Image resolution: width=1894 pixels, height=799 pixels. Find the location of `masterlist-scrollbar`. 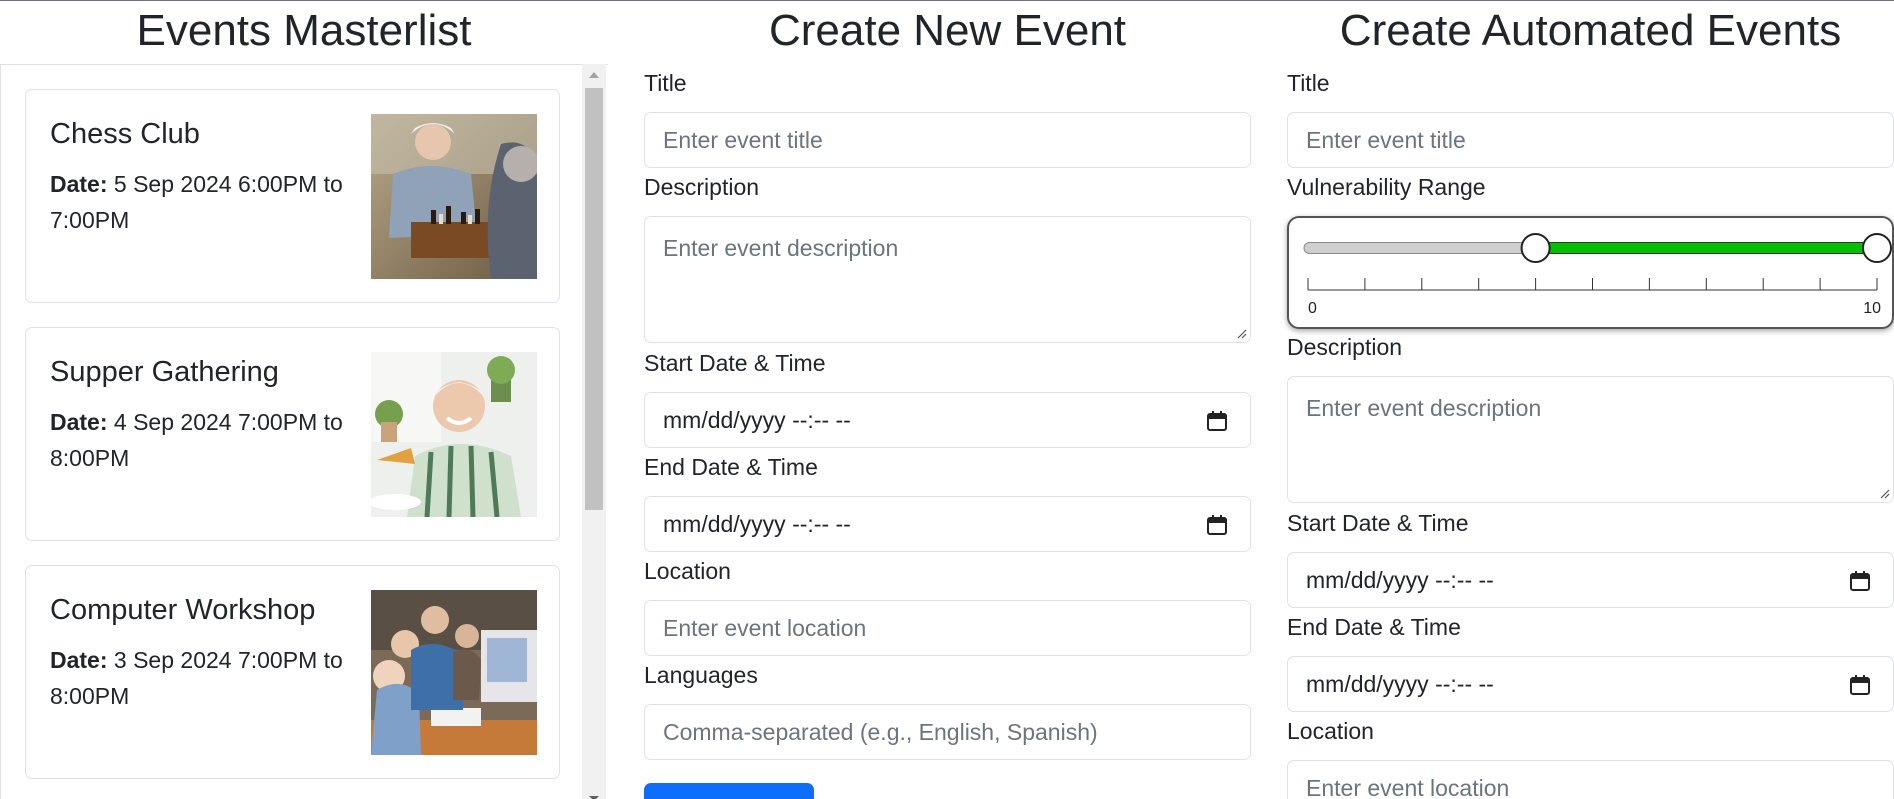

masterlist-scrollbar is located at coordinates (594, 431).